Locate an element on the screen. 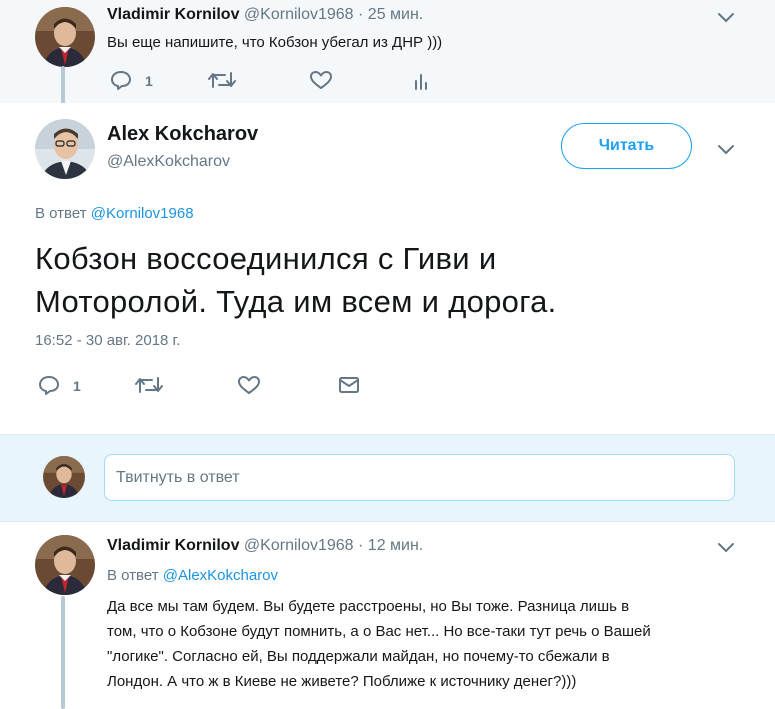 This screenshot has width=775, height=709. reply-context-handle: @AlexKokcharov is located at coordinates (220, 575).